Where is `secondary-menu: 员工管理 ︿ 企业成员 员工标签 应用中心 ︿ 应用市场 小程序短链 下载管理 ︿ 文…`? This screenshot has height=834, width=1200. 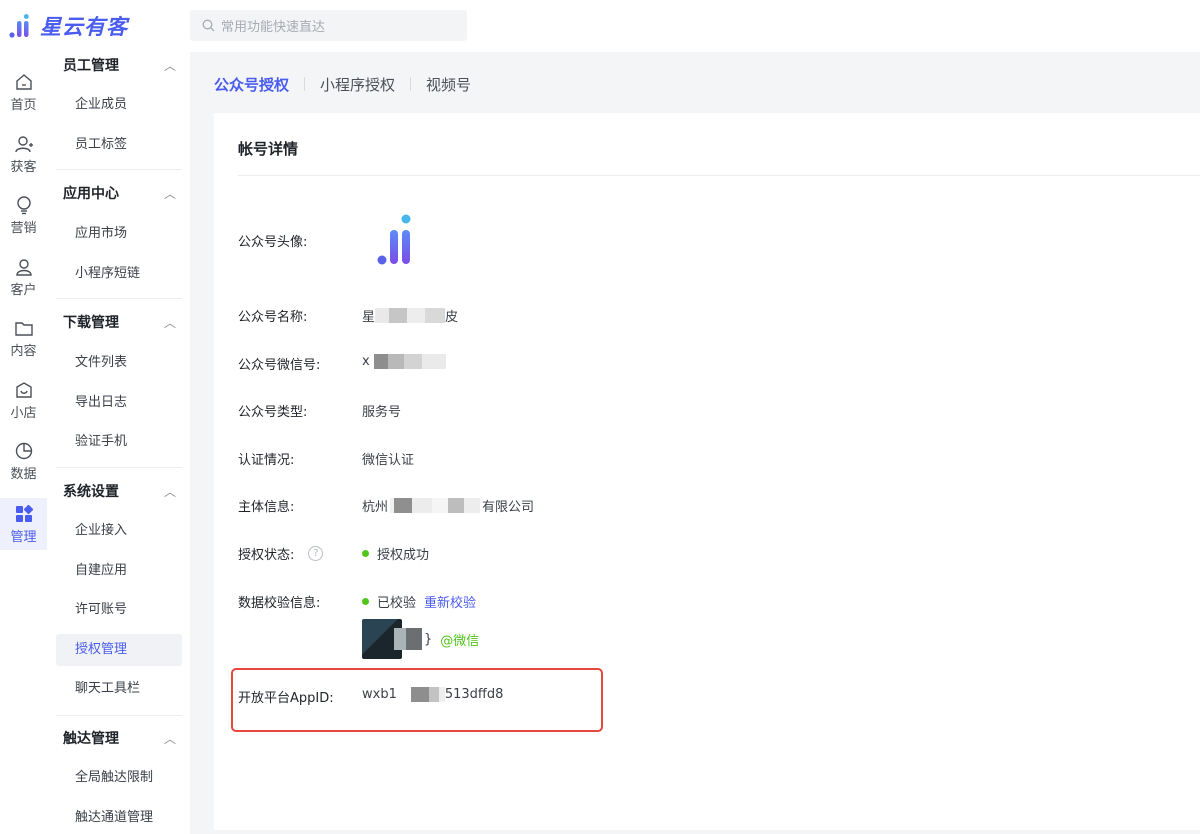
secondary-menu: 员工管理 ︿ 企业成员 员工标签 应用中心 ︿ 应用市场 小程序短链 下载管理 ︿ 文… is located at coordinates (118, 443).